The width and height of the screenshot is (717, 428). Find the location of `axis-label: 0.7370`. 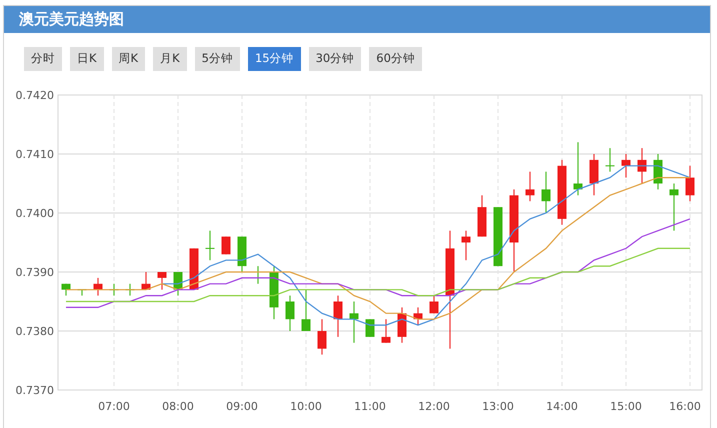

axis-label: 0.7370 is located at coordinates (35, 390).